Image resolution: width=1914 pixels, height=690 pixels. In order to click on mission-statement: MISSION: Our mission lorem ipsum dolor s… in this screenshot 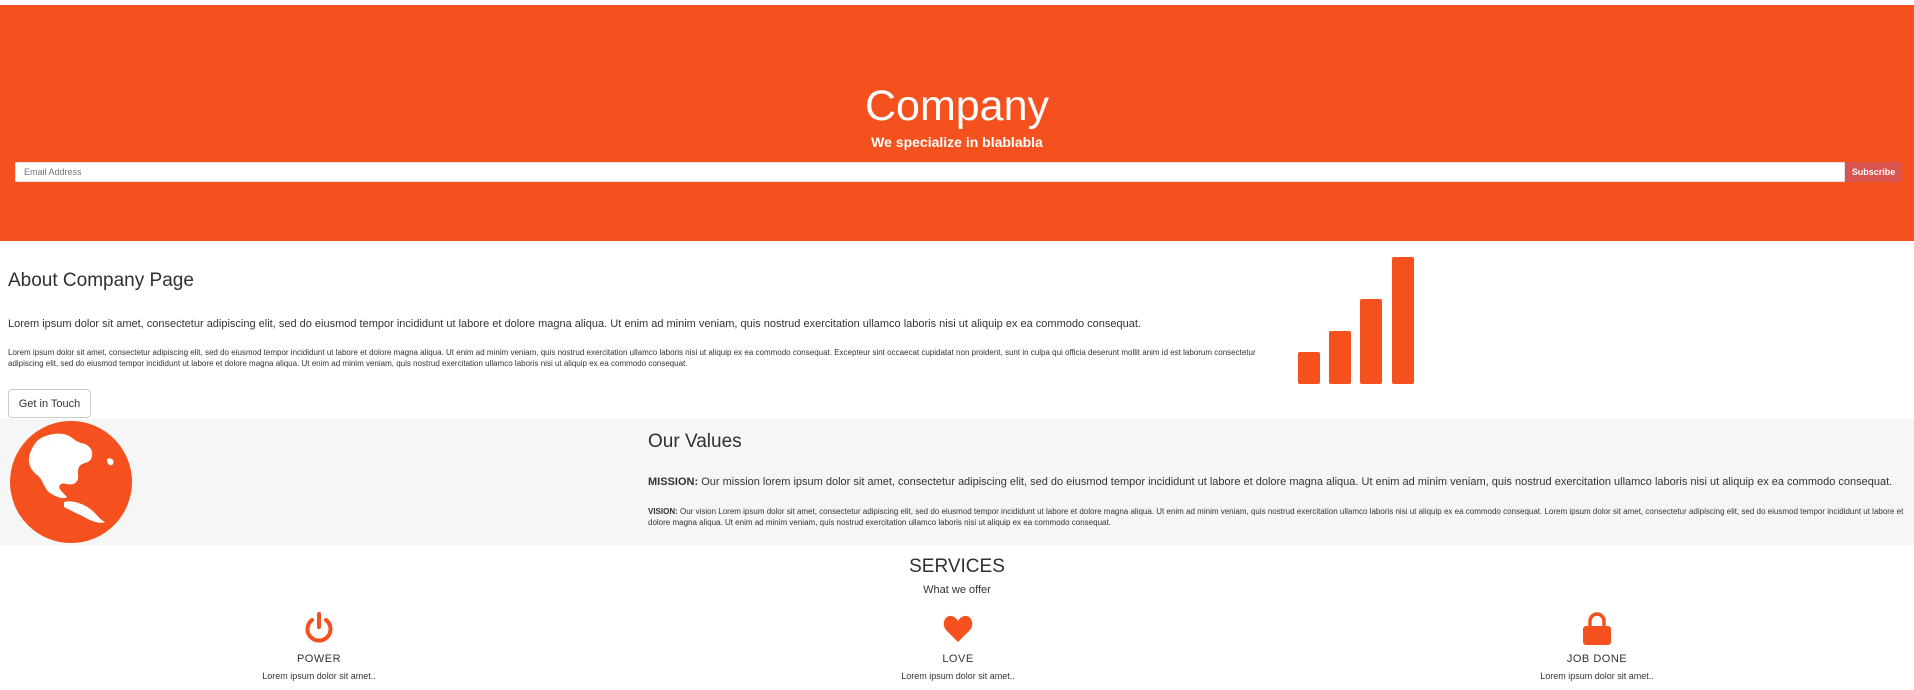, I will do `click(1278, 482)`.